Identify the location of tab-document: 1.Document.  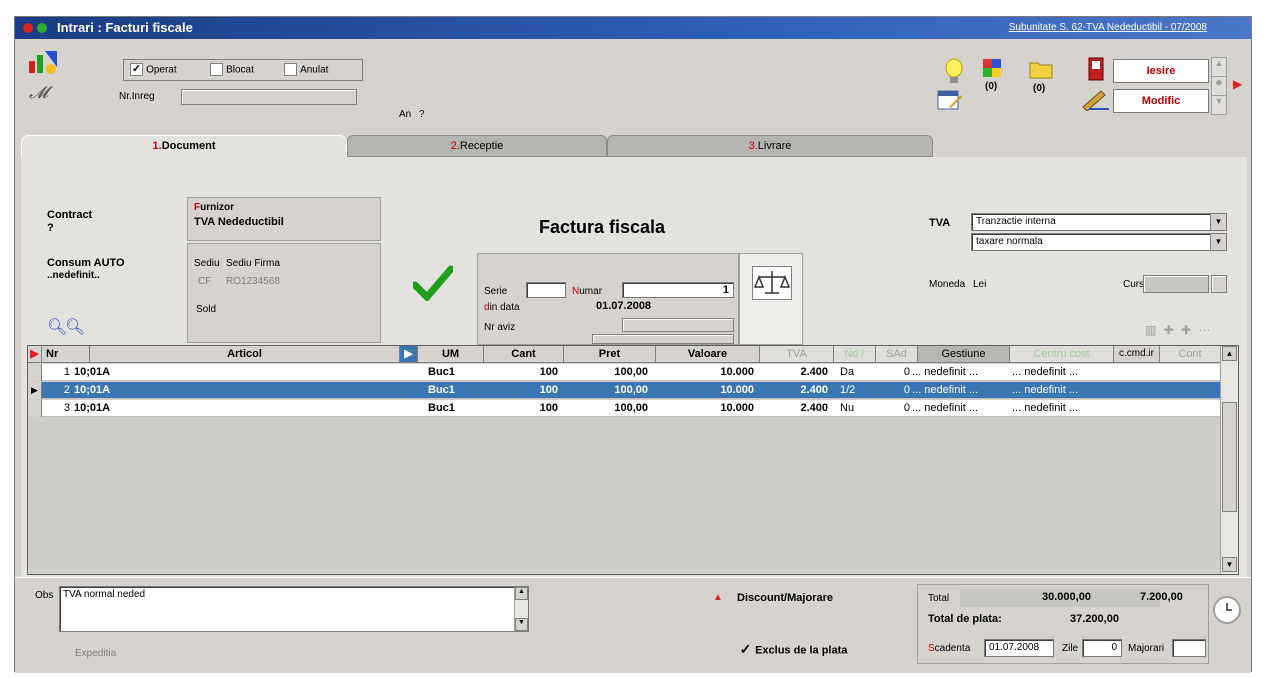
(184, 146).